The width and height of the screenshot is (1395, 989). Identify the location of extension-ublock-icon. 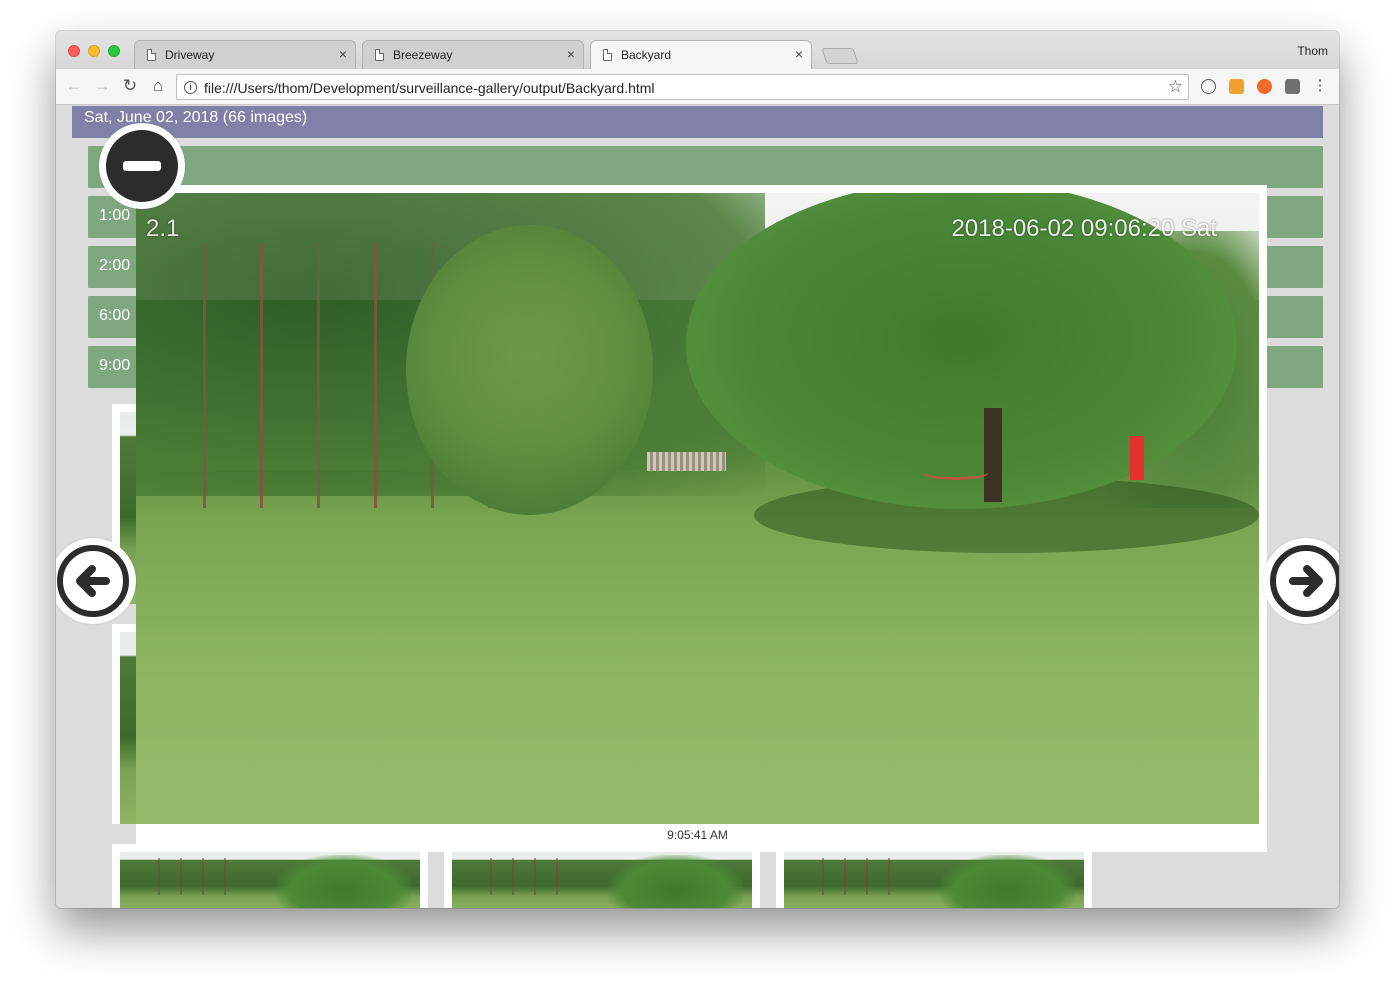
(1264, 86).